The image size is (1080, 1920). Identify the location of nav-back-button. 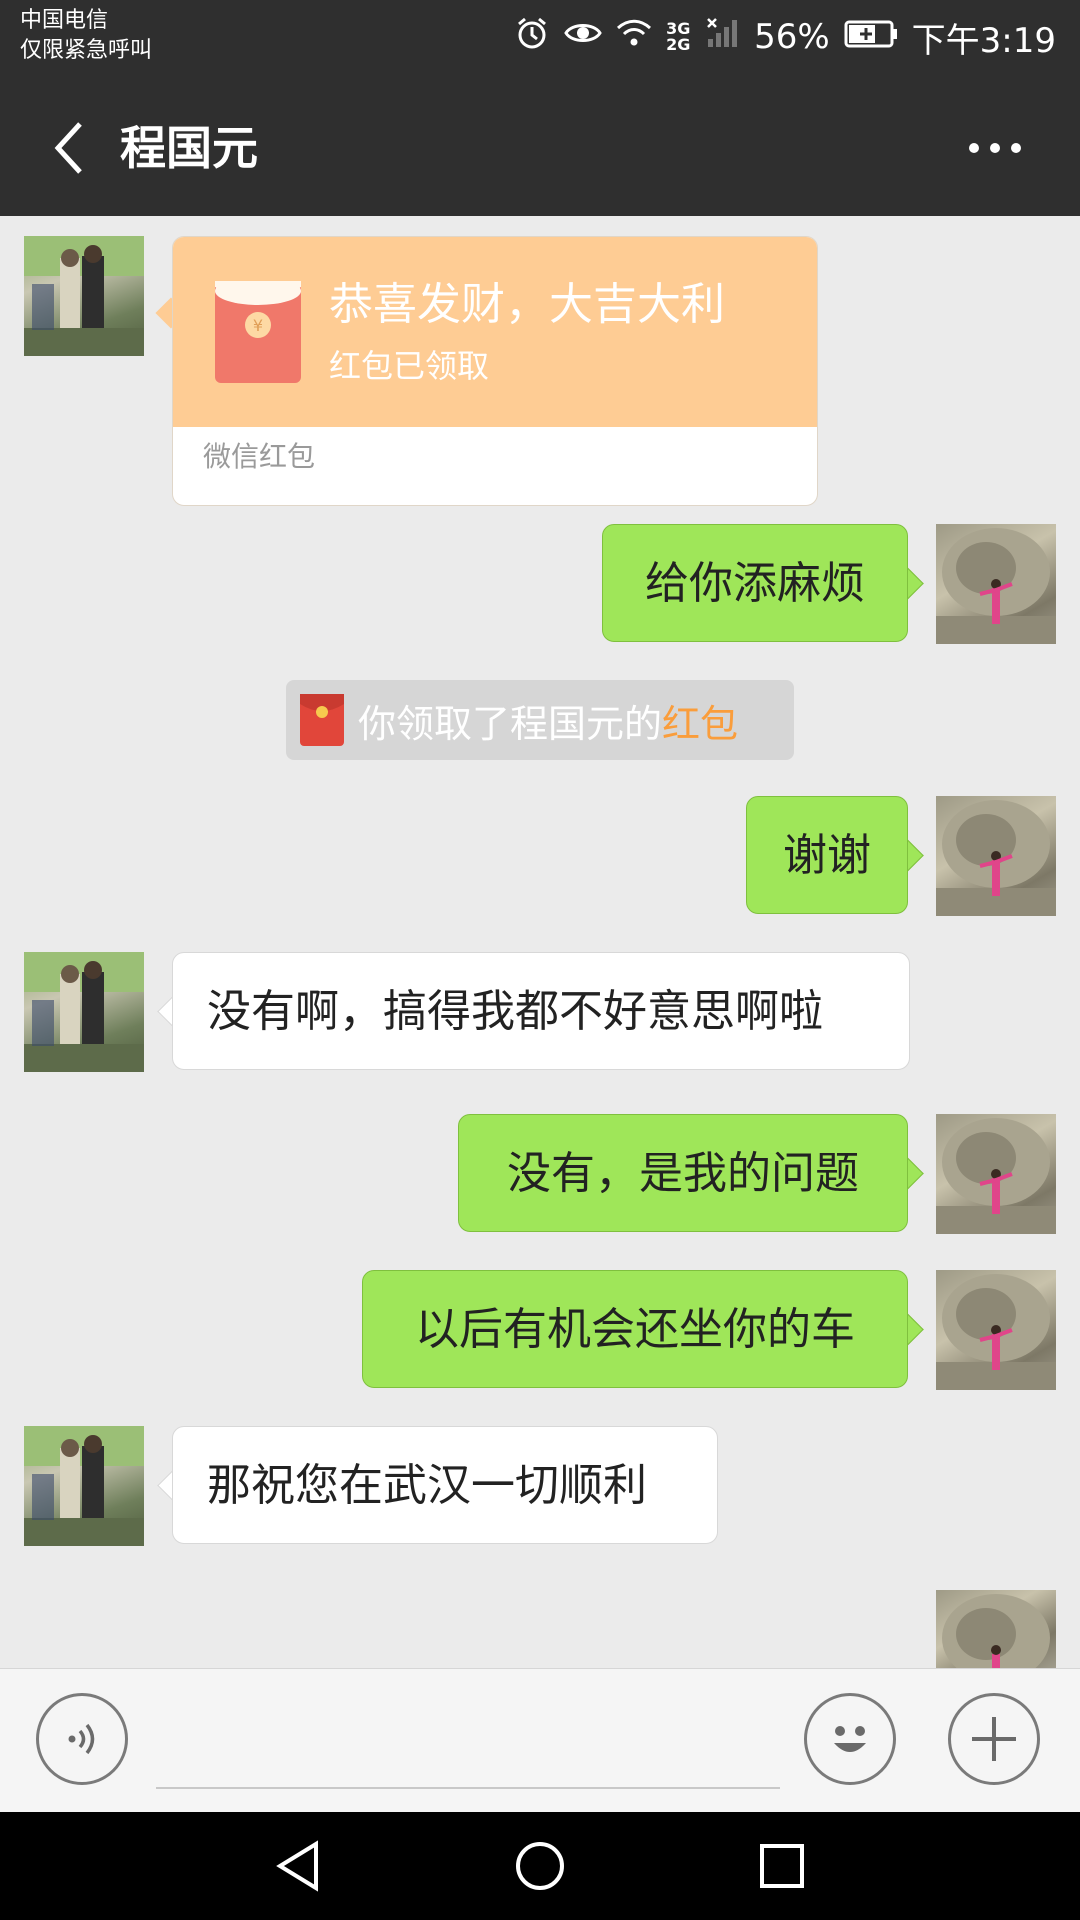
(298, 1866).